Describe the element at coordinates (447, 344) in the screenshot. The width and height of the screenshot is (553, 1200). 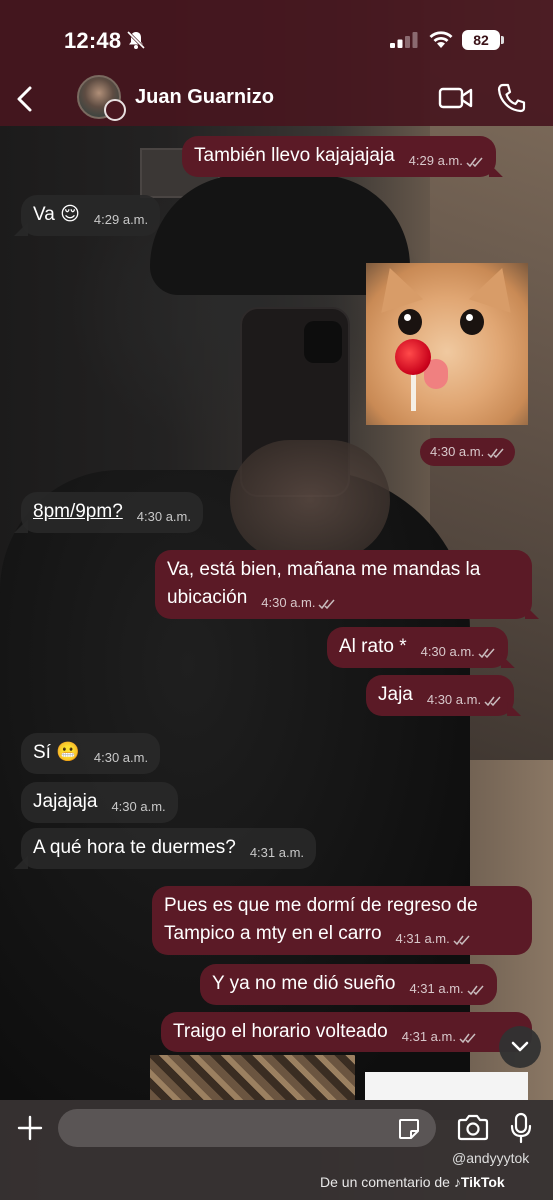
I see `cat-lollipop-sticker` at that location.